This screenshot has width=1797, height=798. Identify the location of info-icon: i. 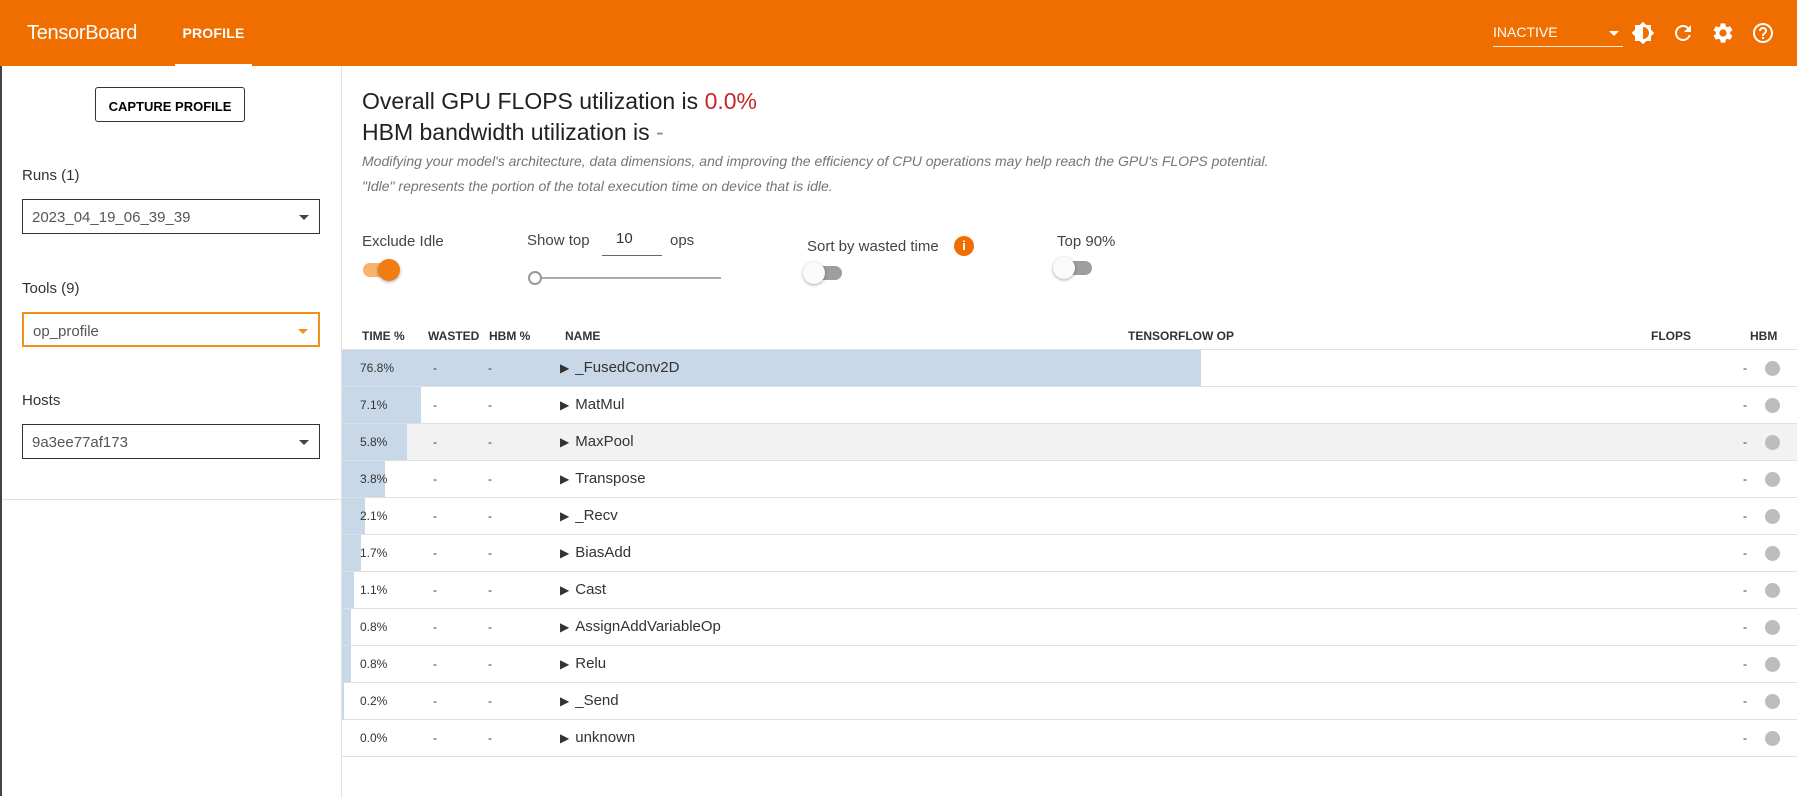
(964, 246).